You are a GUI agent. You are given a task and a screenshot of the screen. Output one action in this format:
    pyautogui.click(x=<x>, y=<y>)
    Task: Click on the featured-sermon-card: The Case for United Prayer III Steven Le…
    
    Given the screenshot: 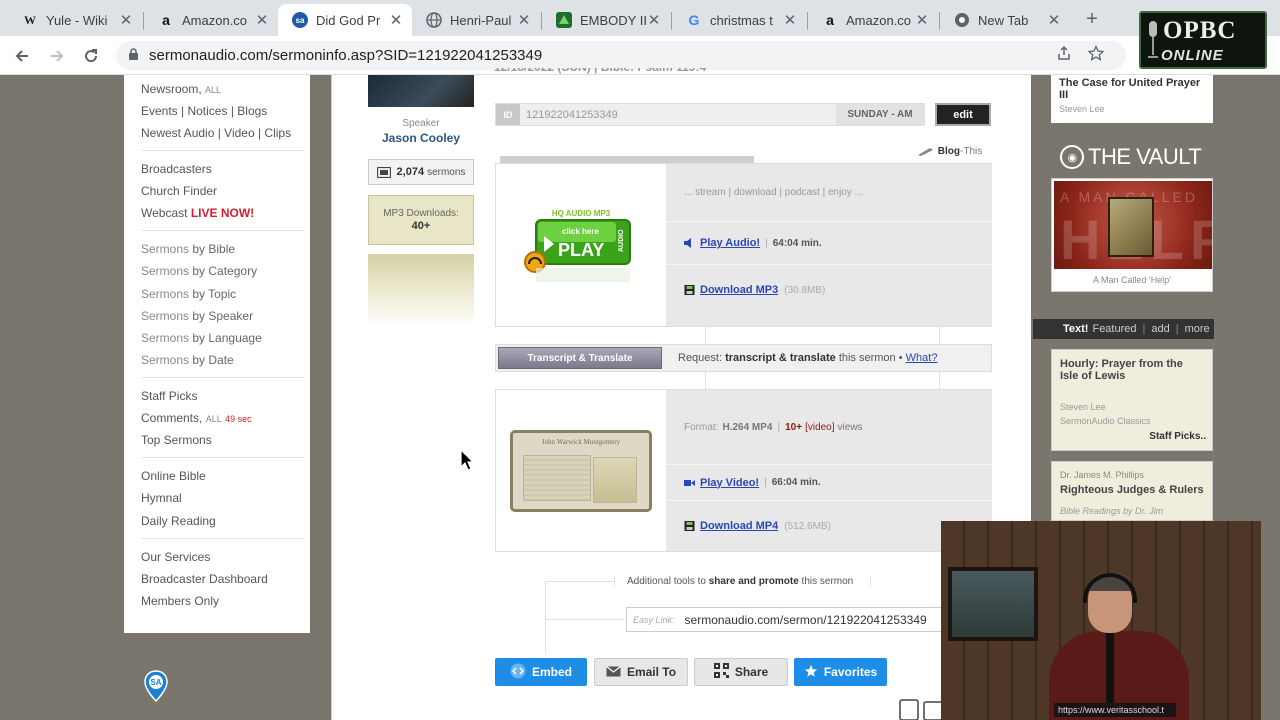 What is the action you would take?
    pyautogui.click(x=1132, y=99)
    